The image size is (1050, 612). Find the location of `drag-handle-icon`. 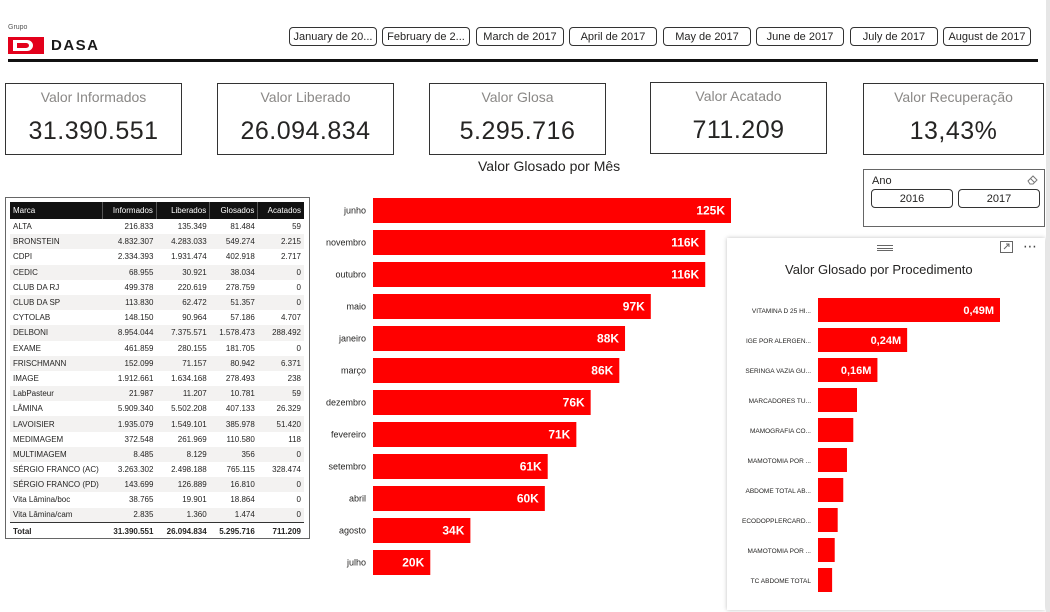

drag-handle-icon is located at coordinates (885, 248).